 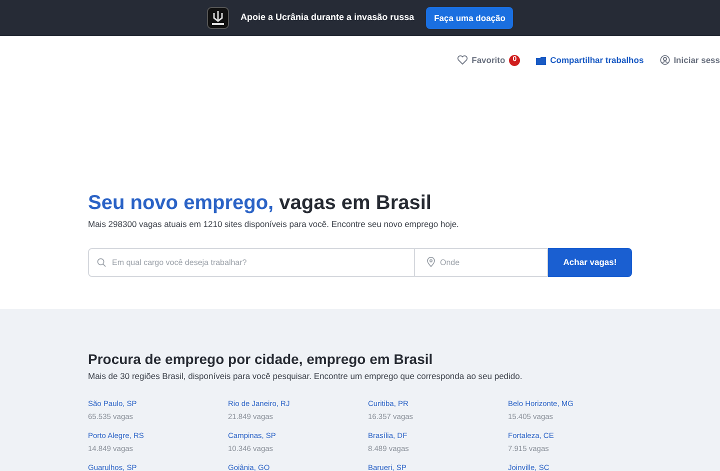 What do you see at coordinates (665, 60) in the screenshot?
I see `user-icon` at bounding box center [665, 60].